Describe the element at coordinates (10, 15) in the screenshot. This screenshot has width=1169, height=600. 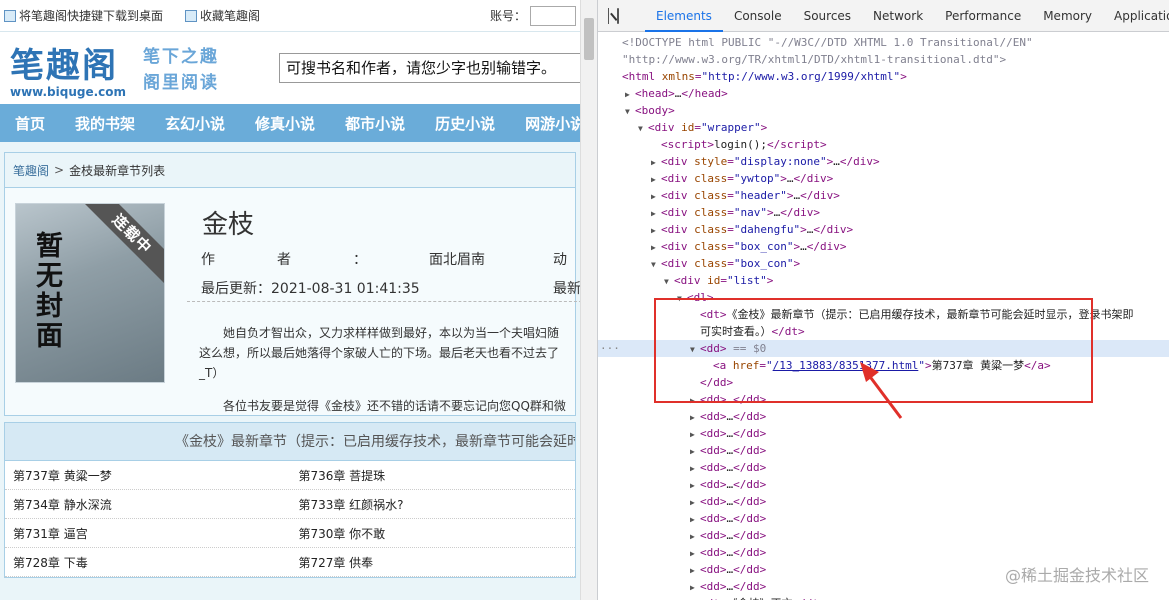
I see `desktop-icon` at that location.